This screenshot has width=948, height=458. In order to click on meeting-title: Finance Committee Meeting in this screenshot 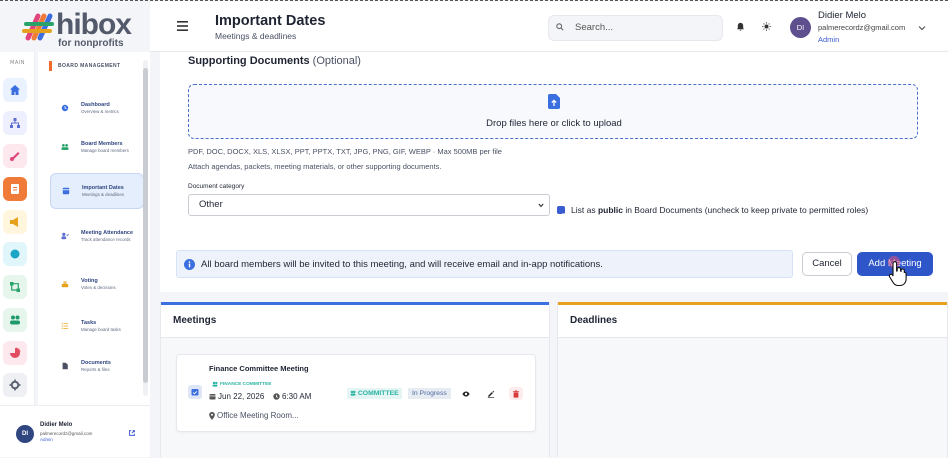, I will do `click(259, 368)`.